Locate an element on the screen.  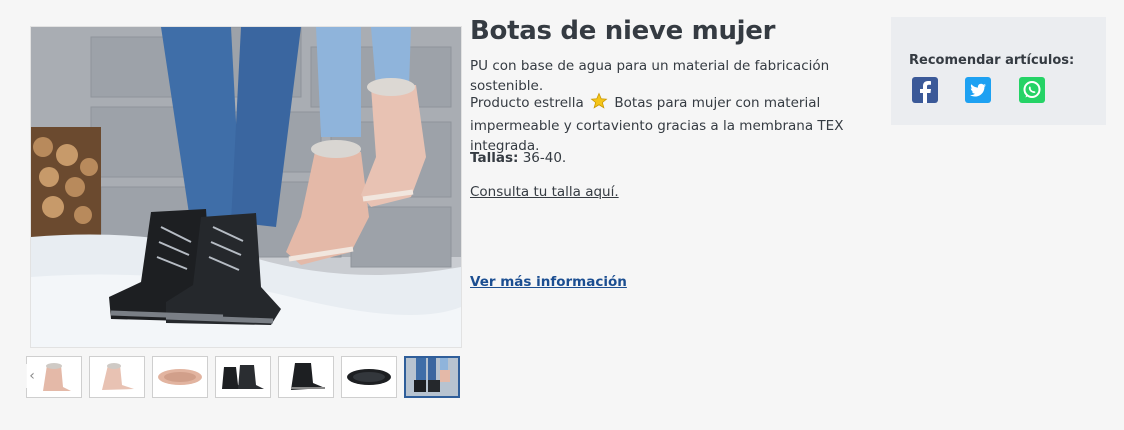
gallery-prev-arrow: ‹ is located at coordinates (32, 376).